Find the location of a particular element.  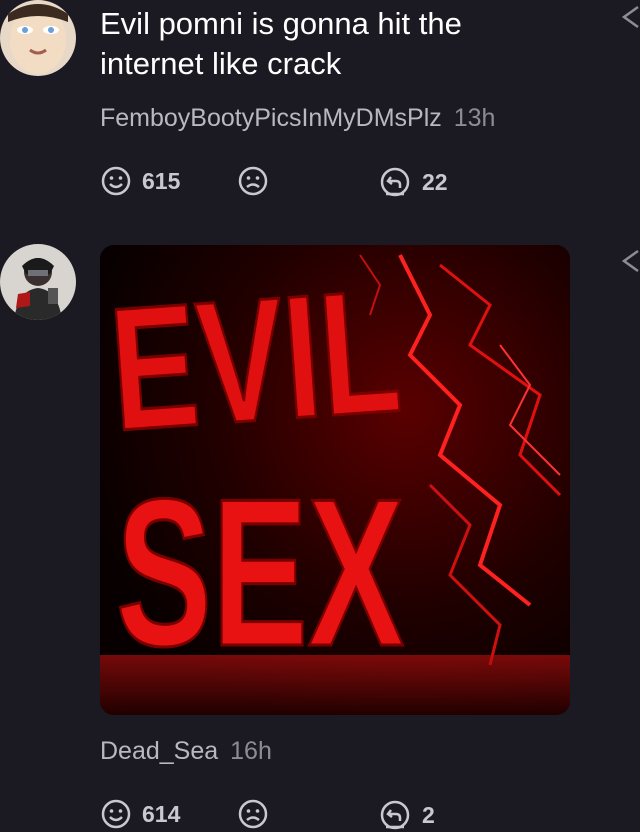

reply-button: 22 is located at coordinates (413, 182).